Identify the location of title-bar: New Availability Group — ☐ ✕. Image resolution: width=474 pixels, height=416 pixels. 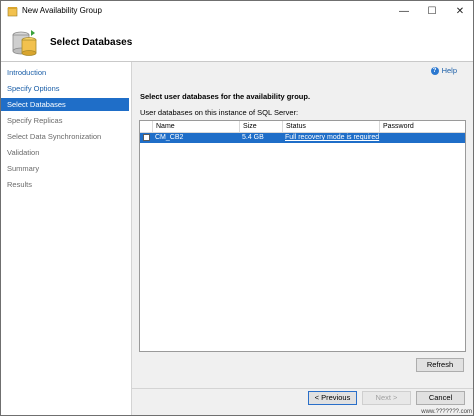
(237, 12).